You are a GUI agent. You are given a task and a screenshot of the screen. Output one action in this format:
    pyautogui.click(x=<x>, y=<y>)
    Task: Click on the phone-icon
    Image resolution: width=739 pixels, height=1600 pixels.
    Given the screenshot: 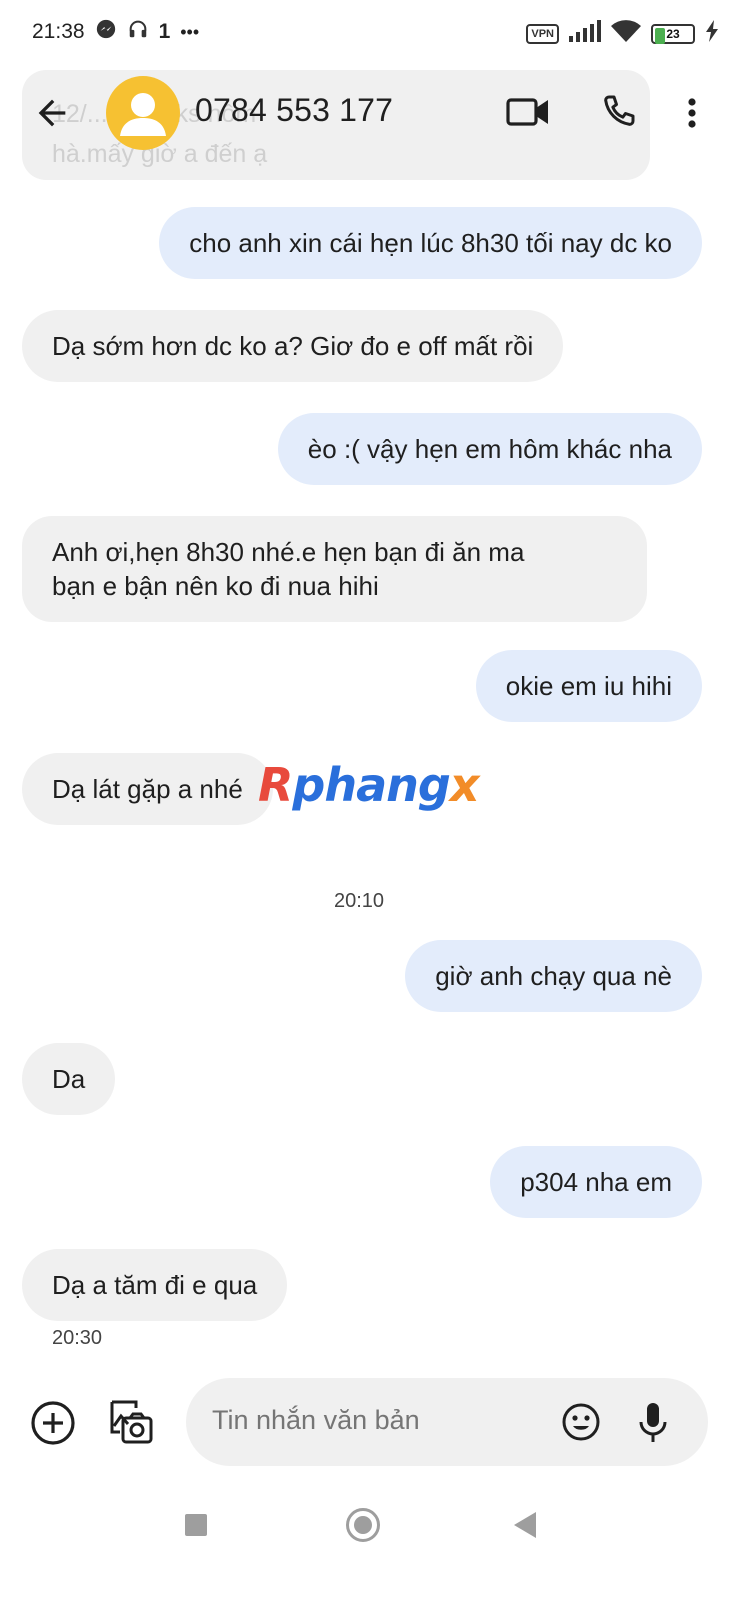 What is the action you would take?
    pyautogui.click(x=619, y=110)
    